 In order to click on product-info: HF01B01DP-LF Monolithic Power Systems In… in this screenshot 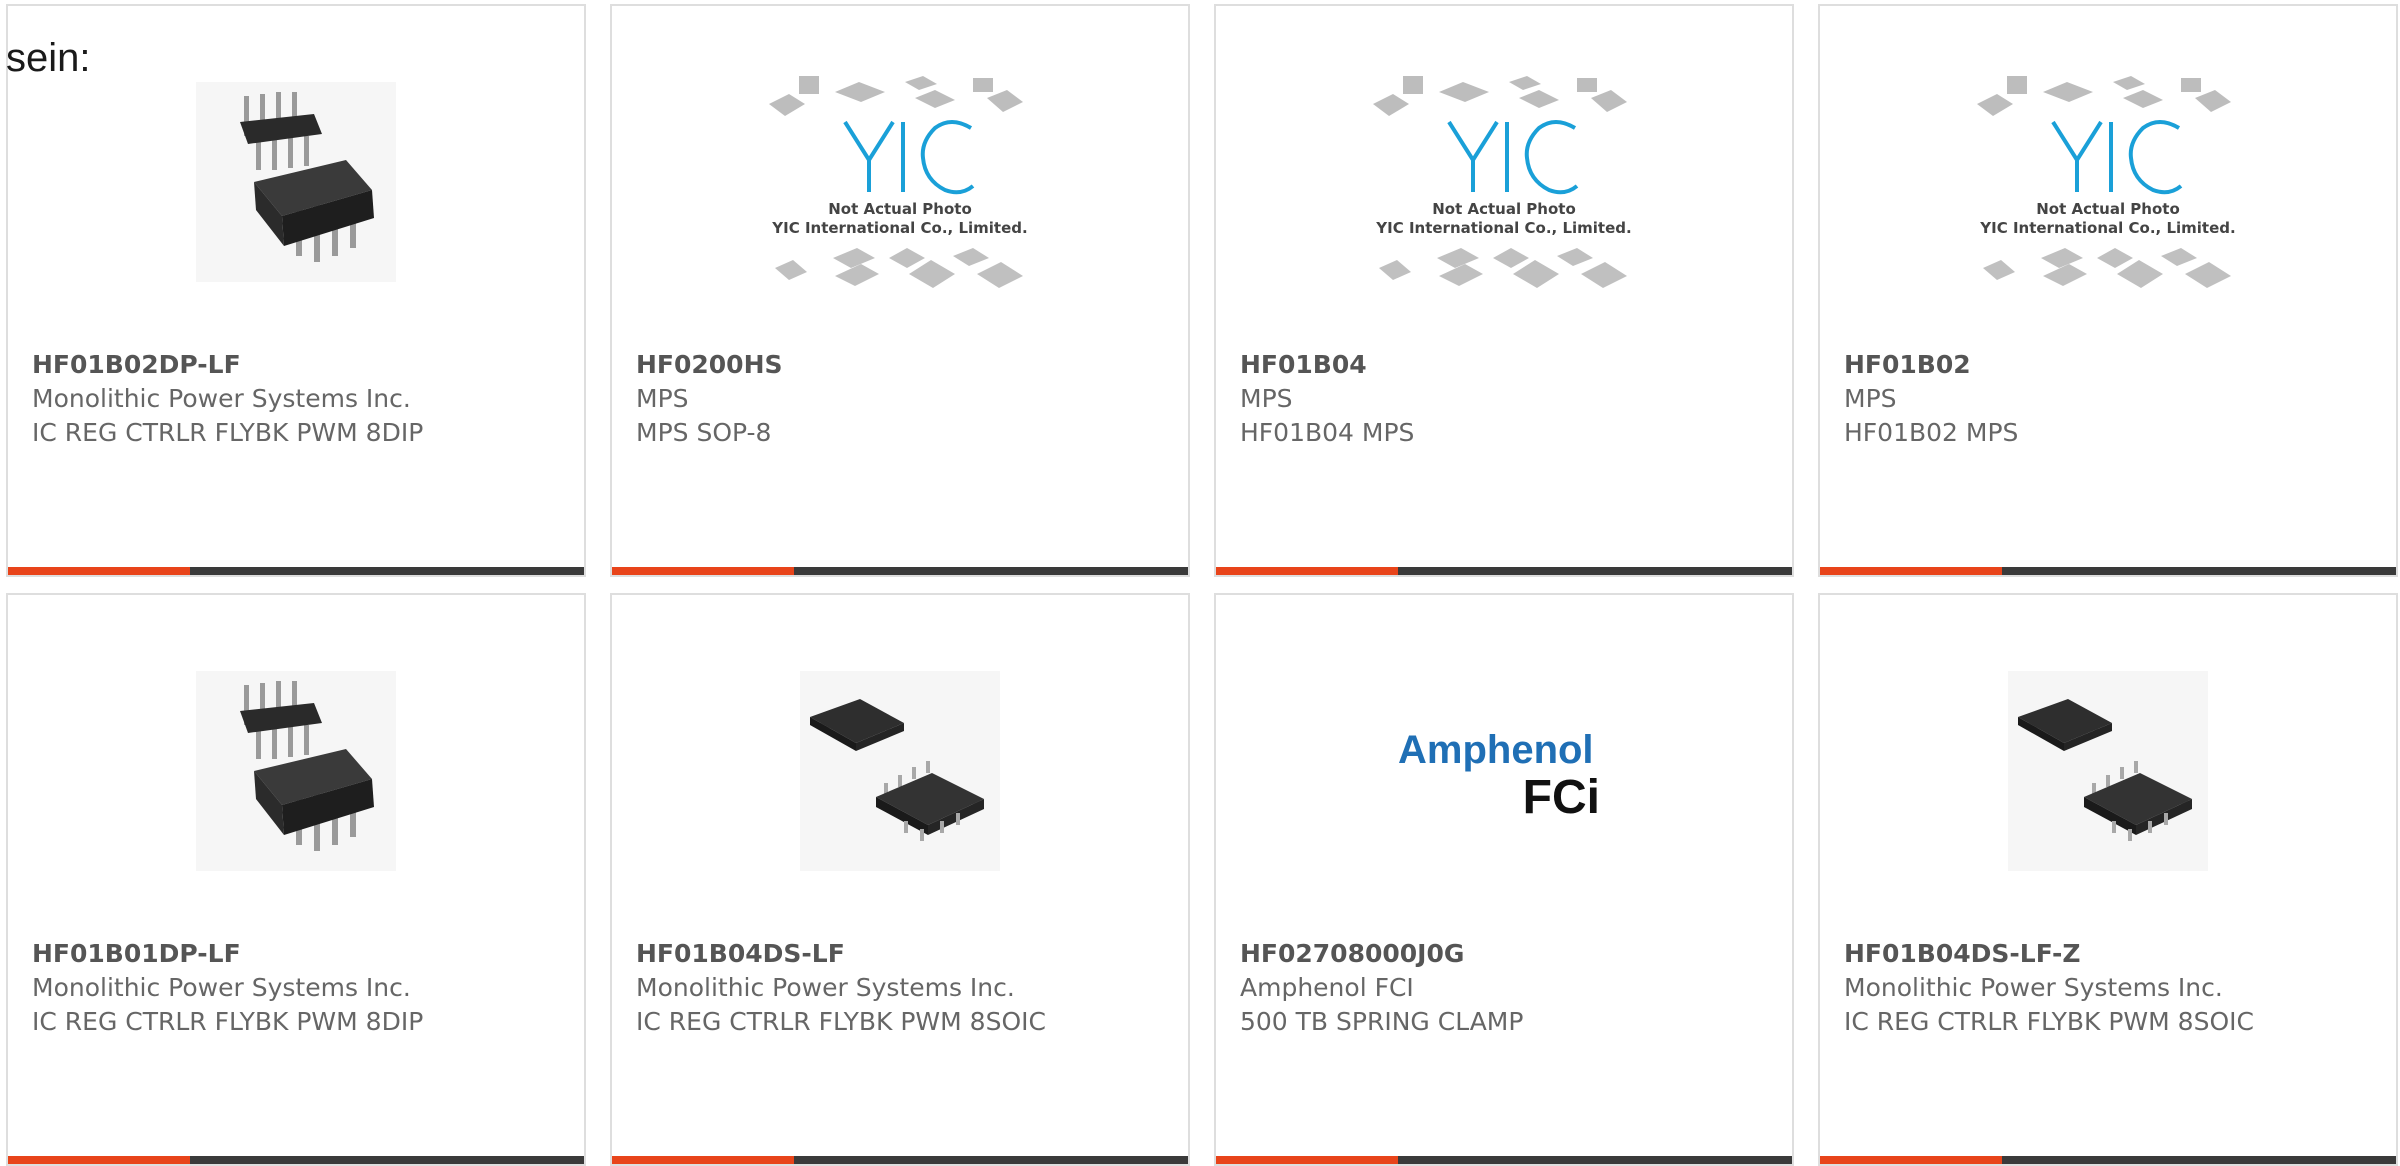, I will do `click(298, 988)`.